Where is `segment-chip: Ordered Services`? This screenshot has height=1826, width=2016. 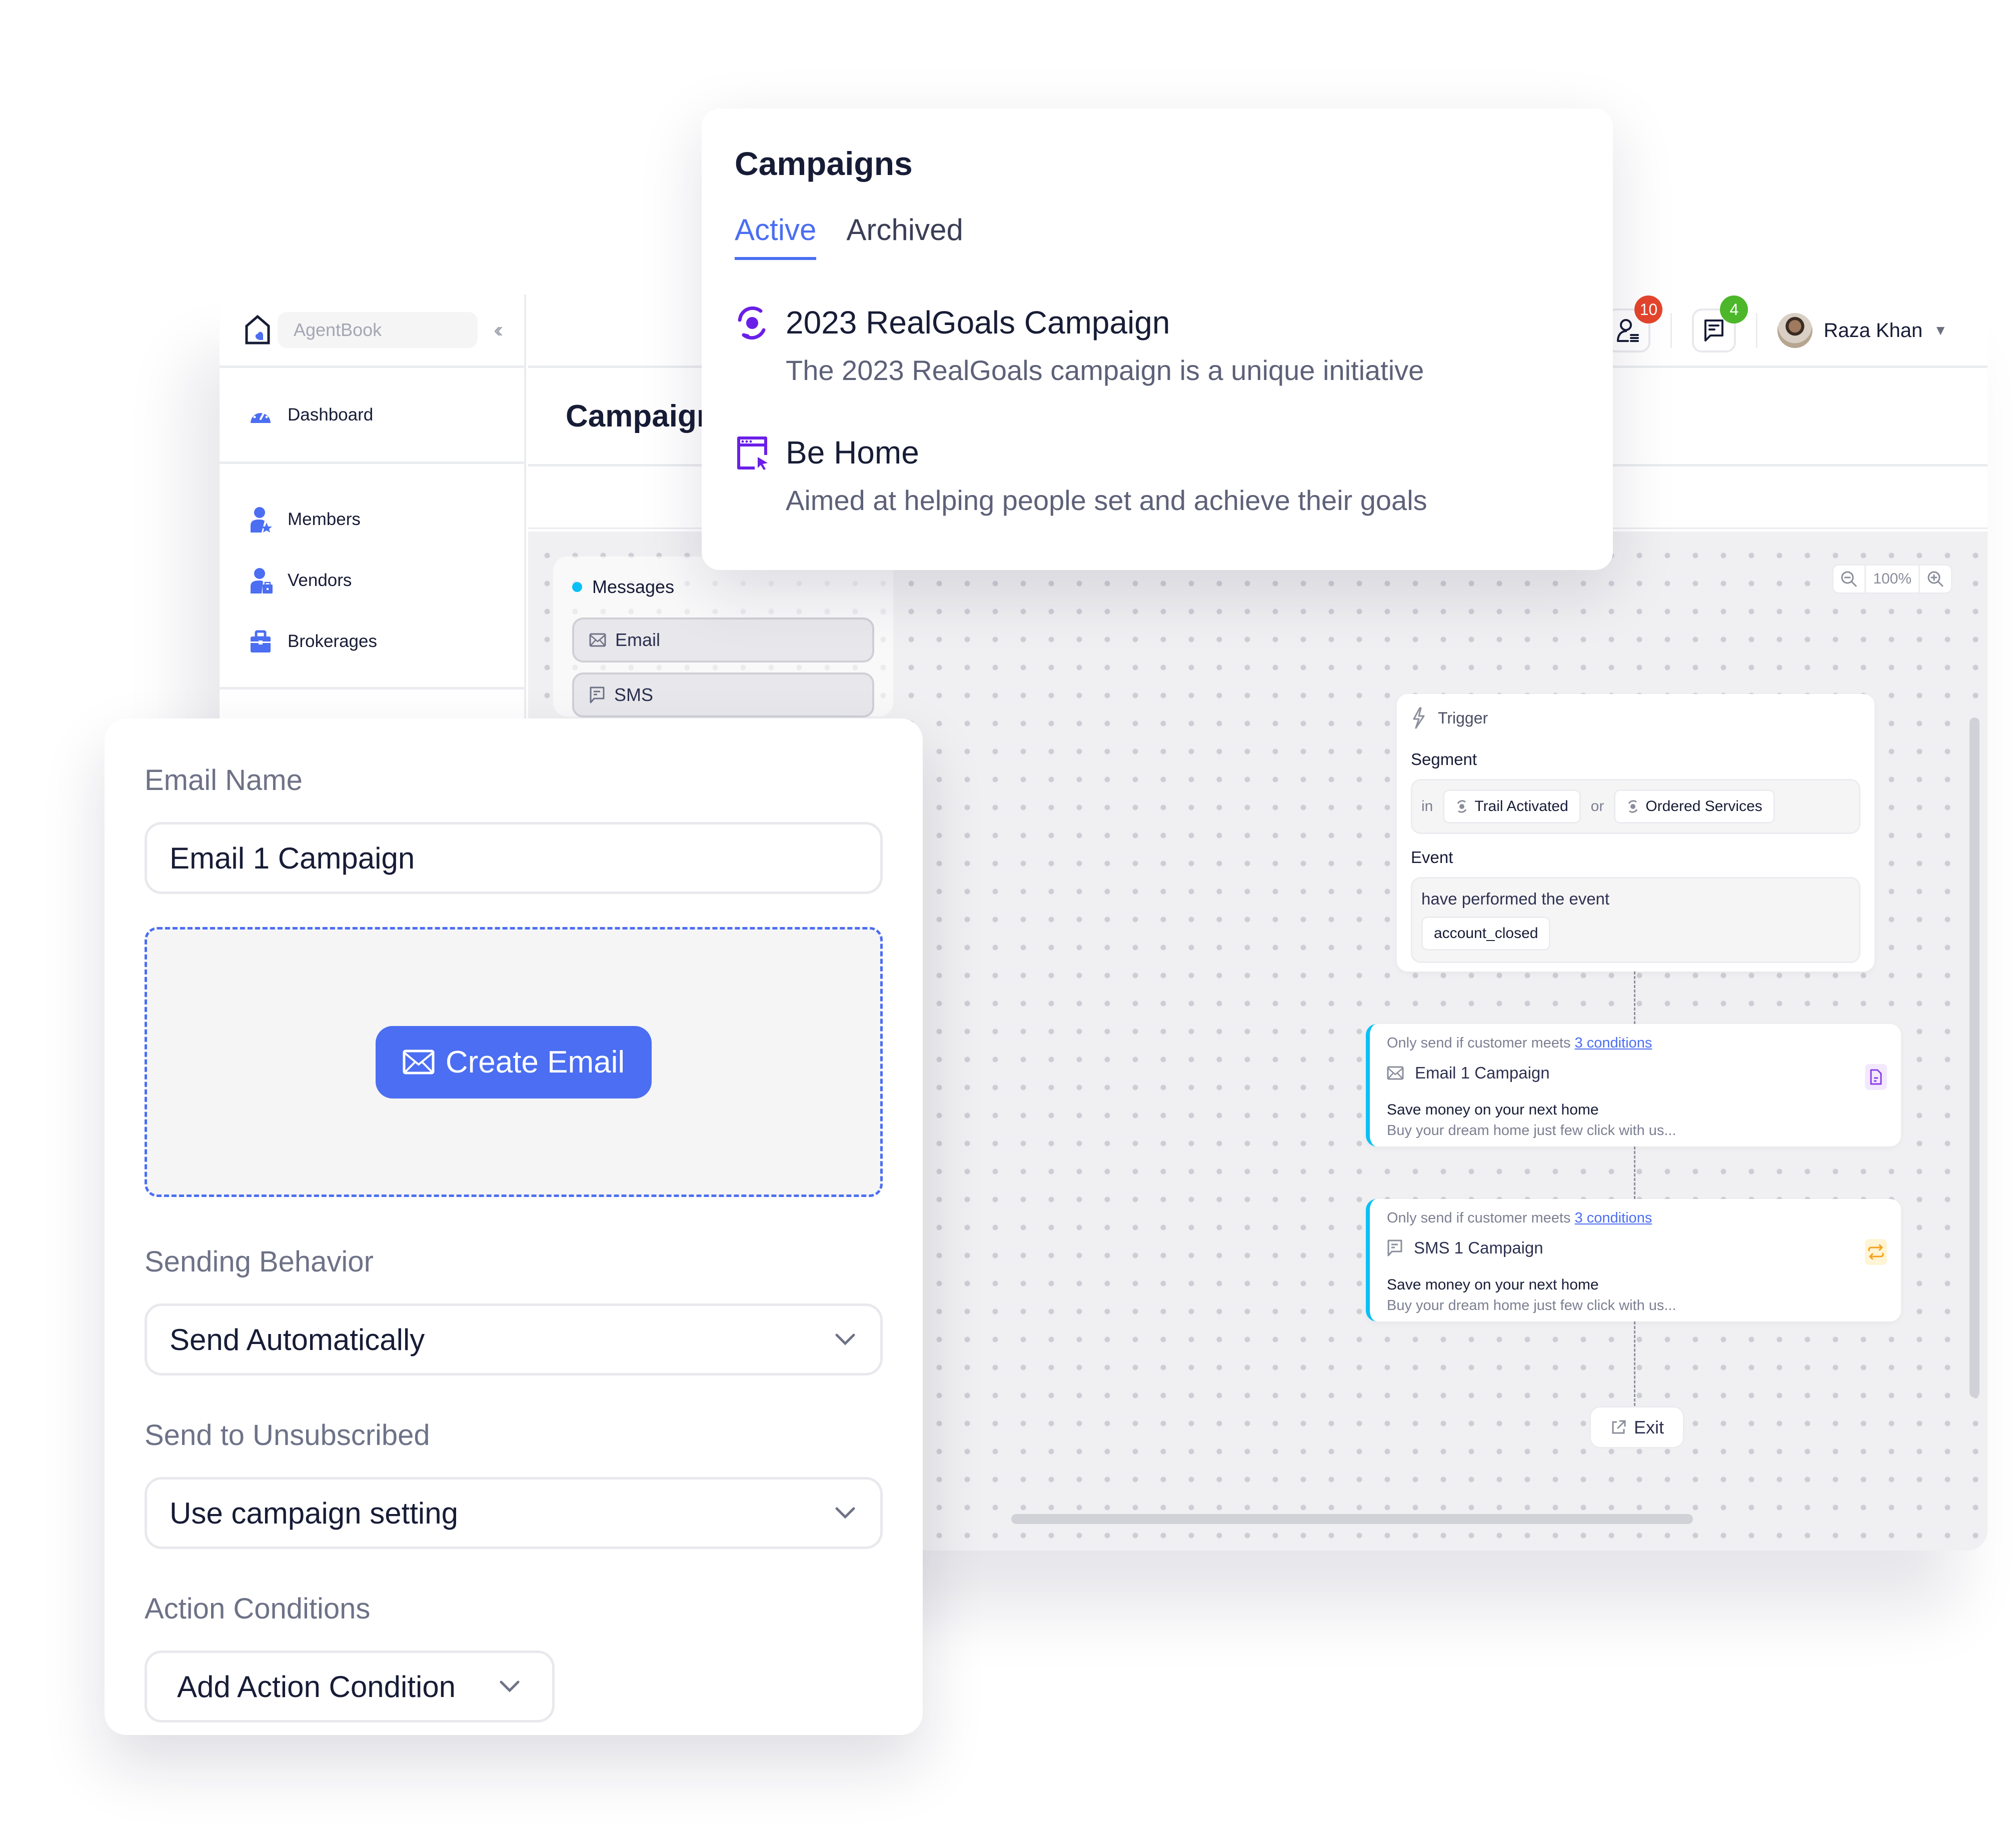
segment-chip: Ordered Services is located at coordinates (1694, 807).